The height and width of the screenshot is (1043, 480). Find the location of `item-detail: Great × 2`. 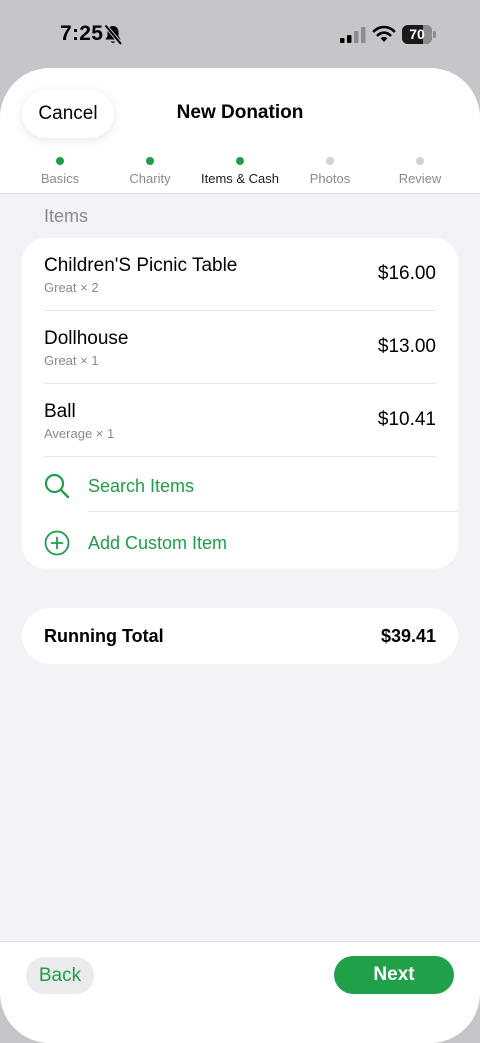

item-detail: Great × 2 is located at coordinates (71, 287).